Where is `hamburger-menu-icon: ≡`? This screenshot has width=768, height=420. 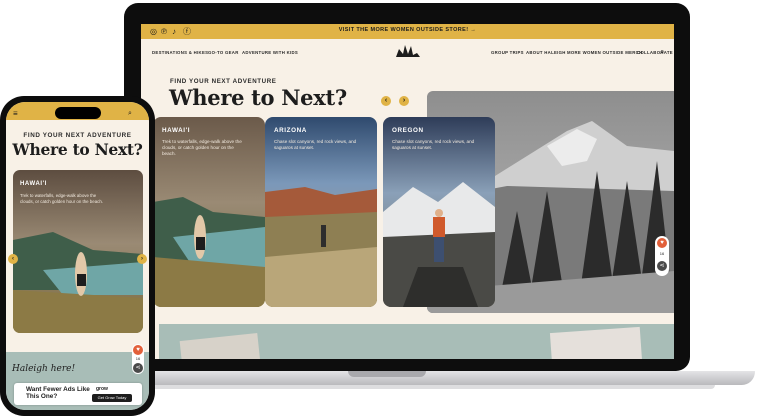 hamburger-menu-icon: ≡ is located at coordinates (15, 113).